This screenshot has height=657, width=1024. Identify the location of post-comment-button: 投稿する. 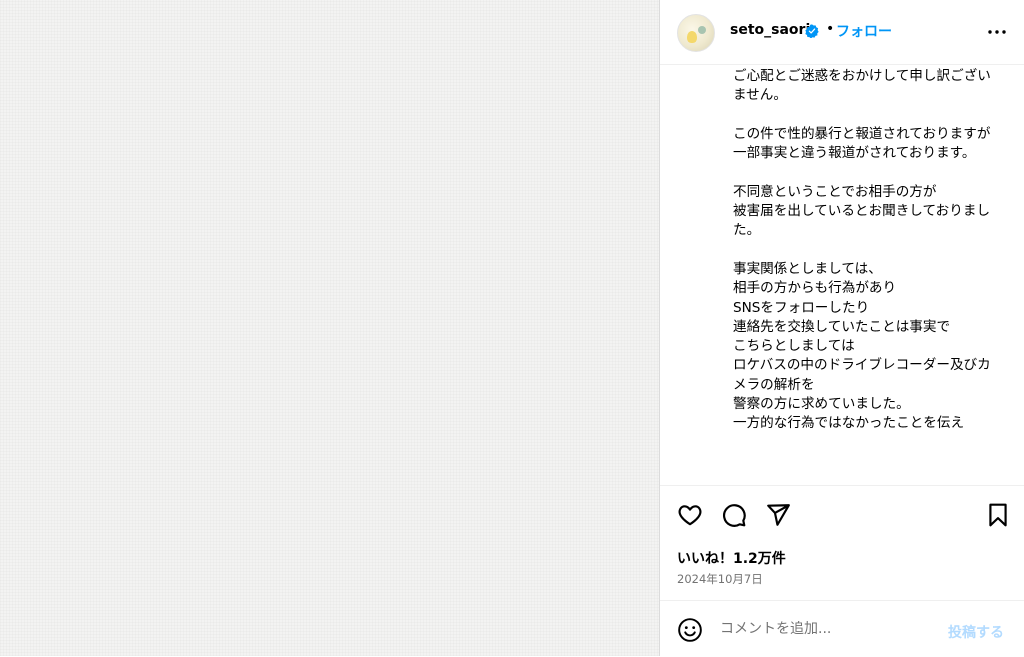
(976, 632).